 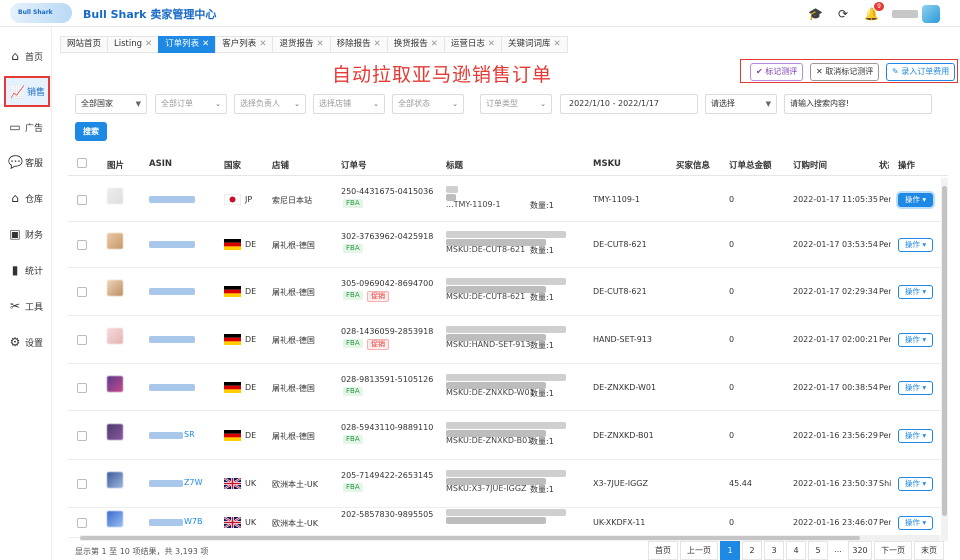 What do you see at coordinates (27, 342) in the screenshot?
I see `sidebar-item-settings: ⚙ 设置` at bounding box center [27, 342].